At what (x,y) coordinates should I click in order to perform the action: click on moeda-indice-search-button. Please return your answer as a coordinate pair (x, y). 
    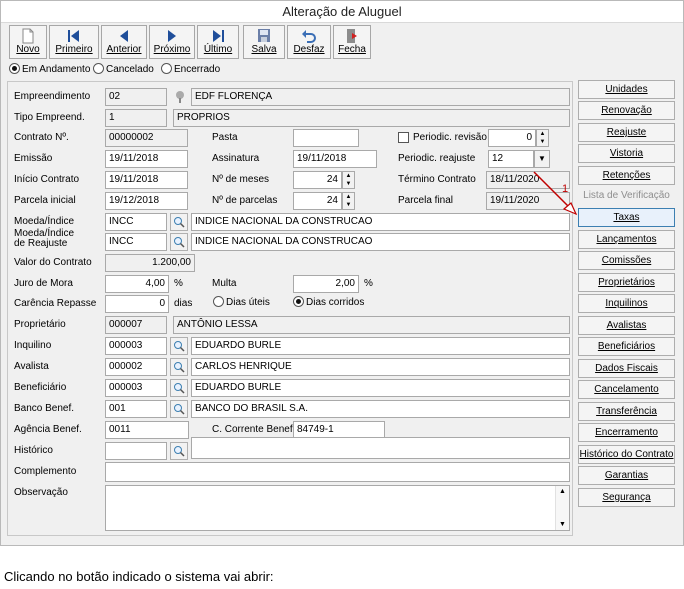
    Looking at the image, I should click on (179, 222).